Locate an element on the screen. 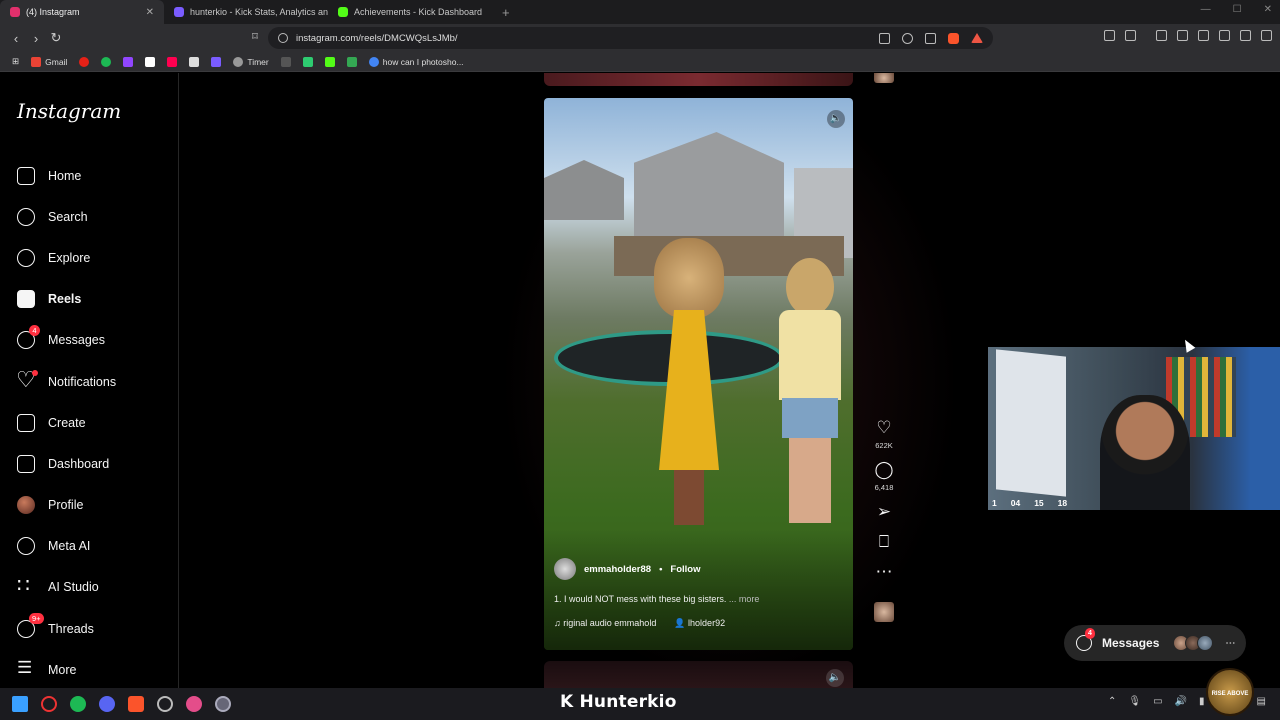  tab-achievements: Achievements - Kick Dashboard is located at coordinates (410, 12).